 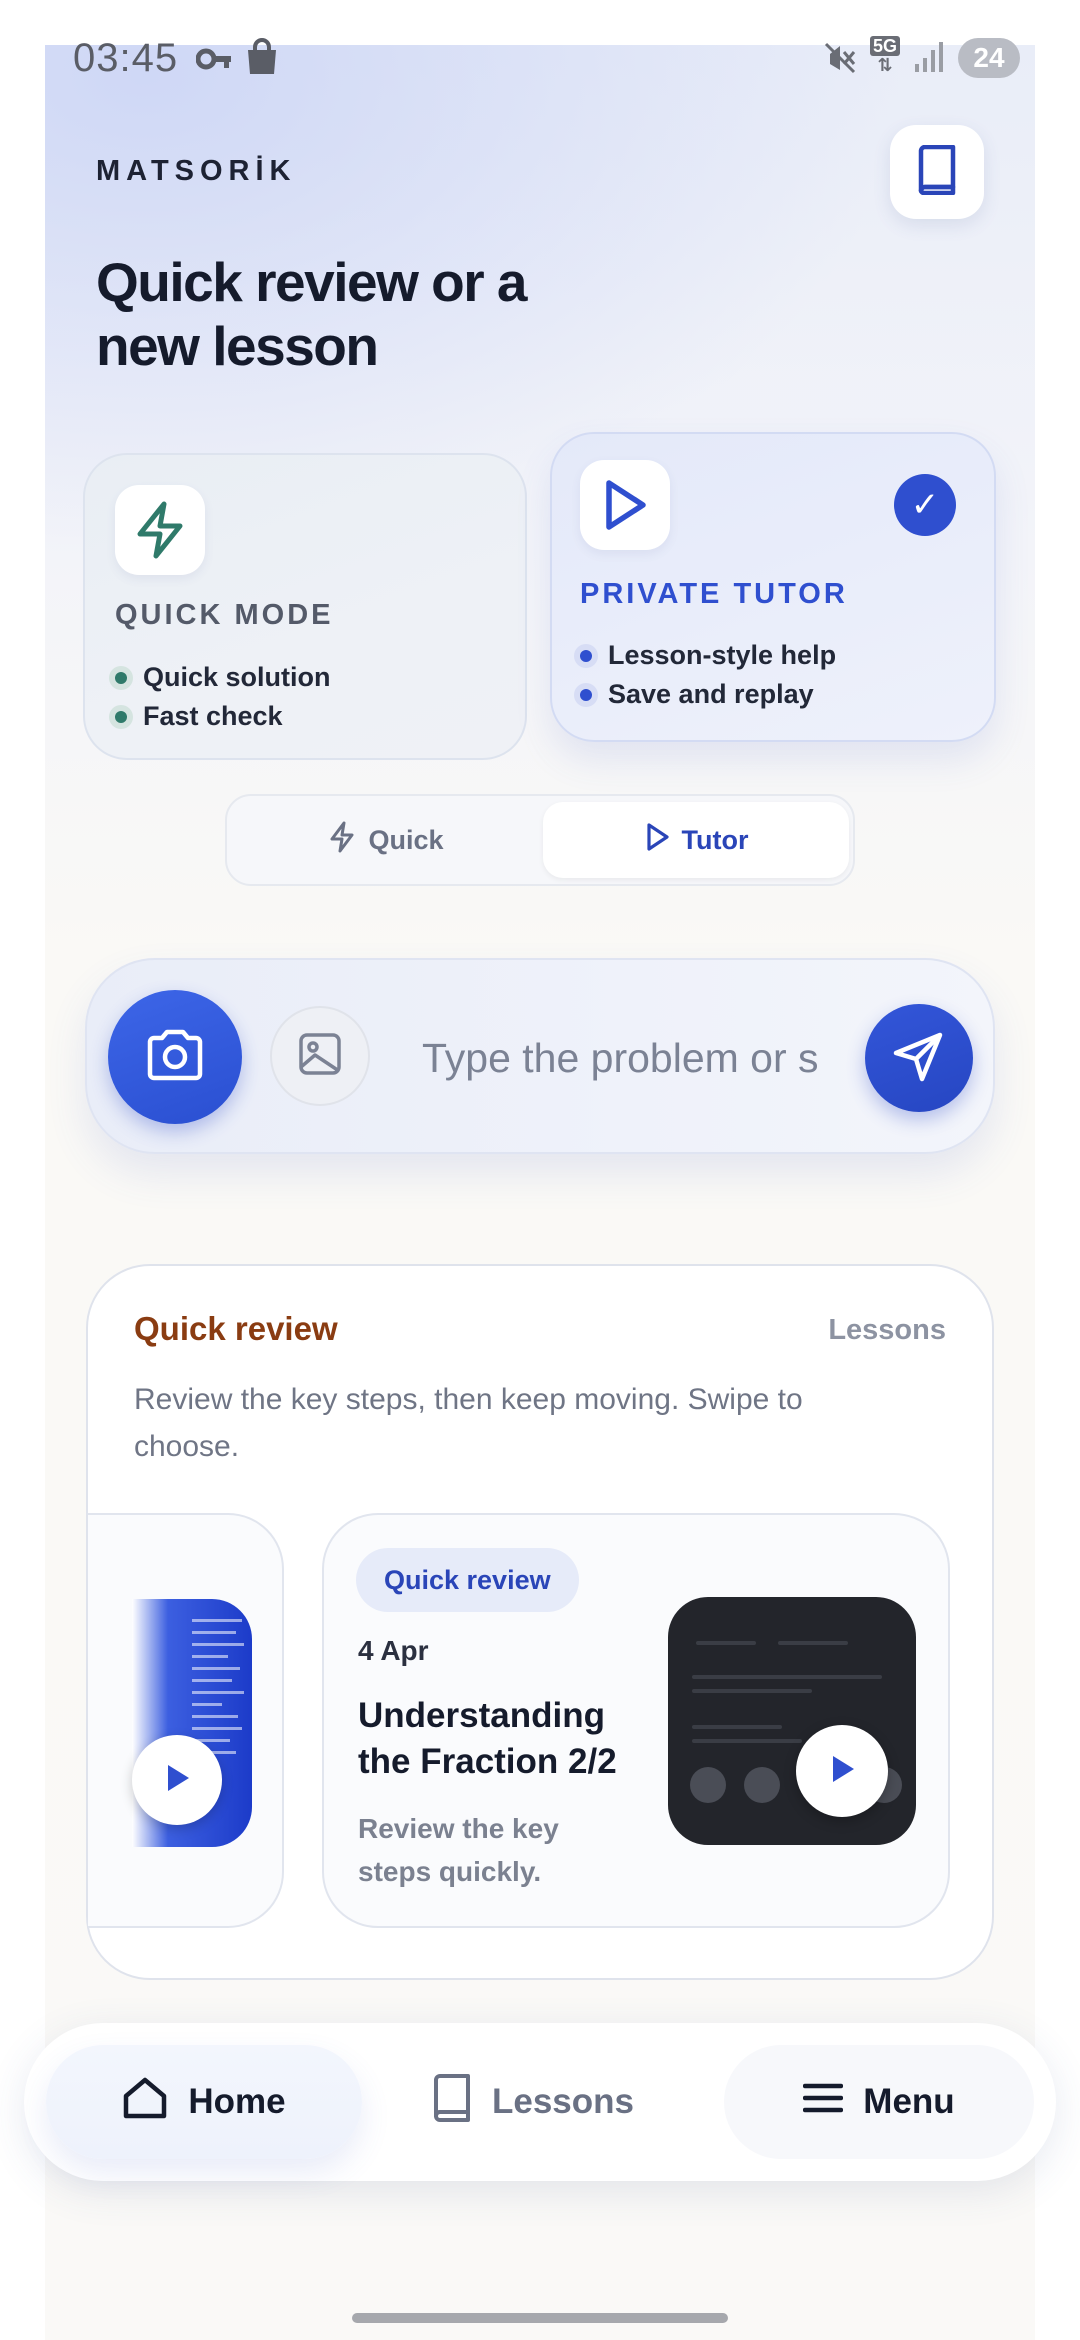 I want to click on quick-mode-card: QUICK MODE Quick solution Fast check, so click(x=305, y=606).